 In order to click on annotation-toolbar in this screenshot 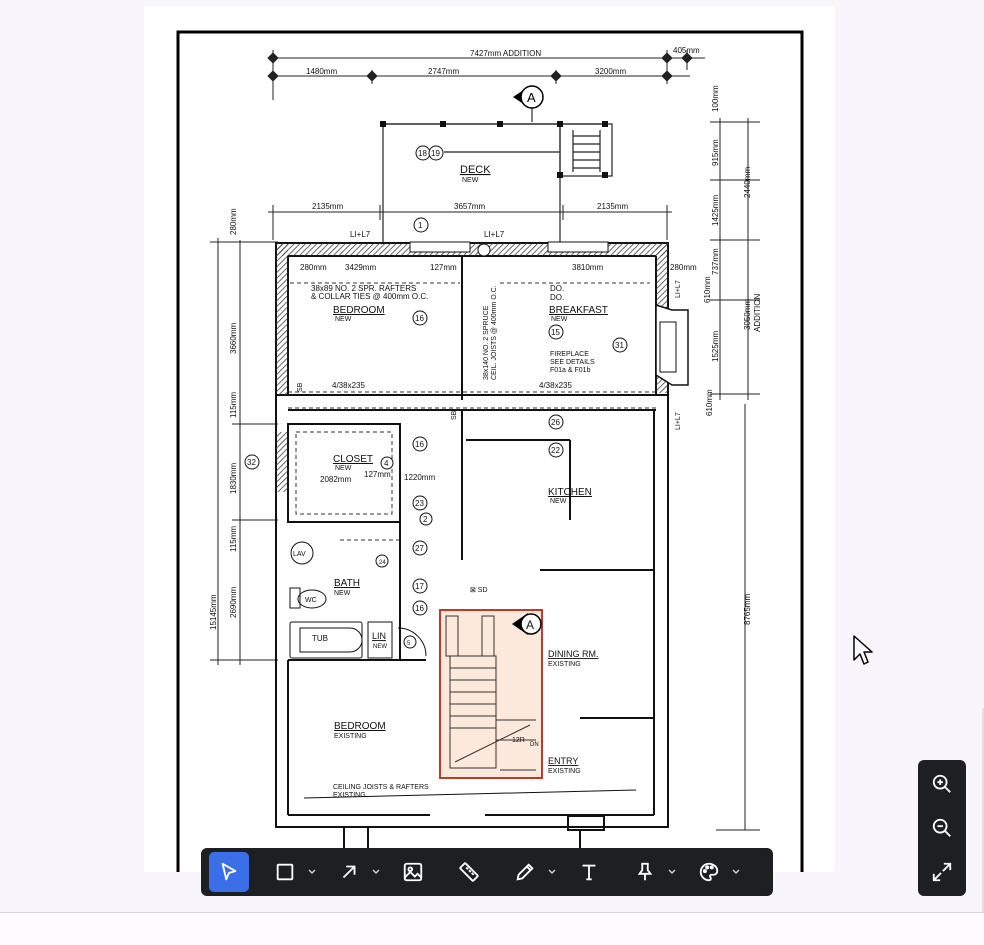, I will do `click(487, 872)`.